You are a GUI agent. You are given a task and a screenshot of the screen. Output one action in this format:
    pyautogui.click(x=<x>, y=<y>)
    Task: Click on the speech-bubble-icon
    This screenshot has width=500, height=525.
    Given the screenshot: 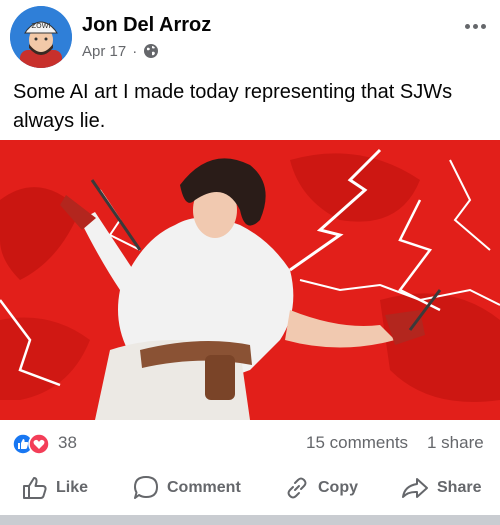 What is the action you would take?
    pyautogui.click(x=146, y=487)
    